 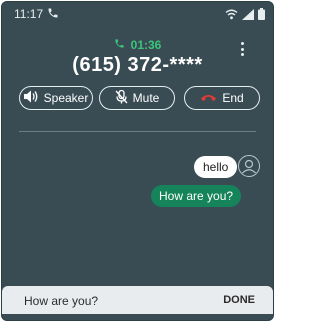 What do you see at coordinates (119, 45) in the screenshot?
I see `call-active-icon` at bounding box center [119, 45].